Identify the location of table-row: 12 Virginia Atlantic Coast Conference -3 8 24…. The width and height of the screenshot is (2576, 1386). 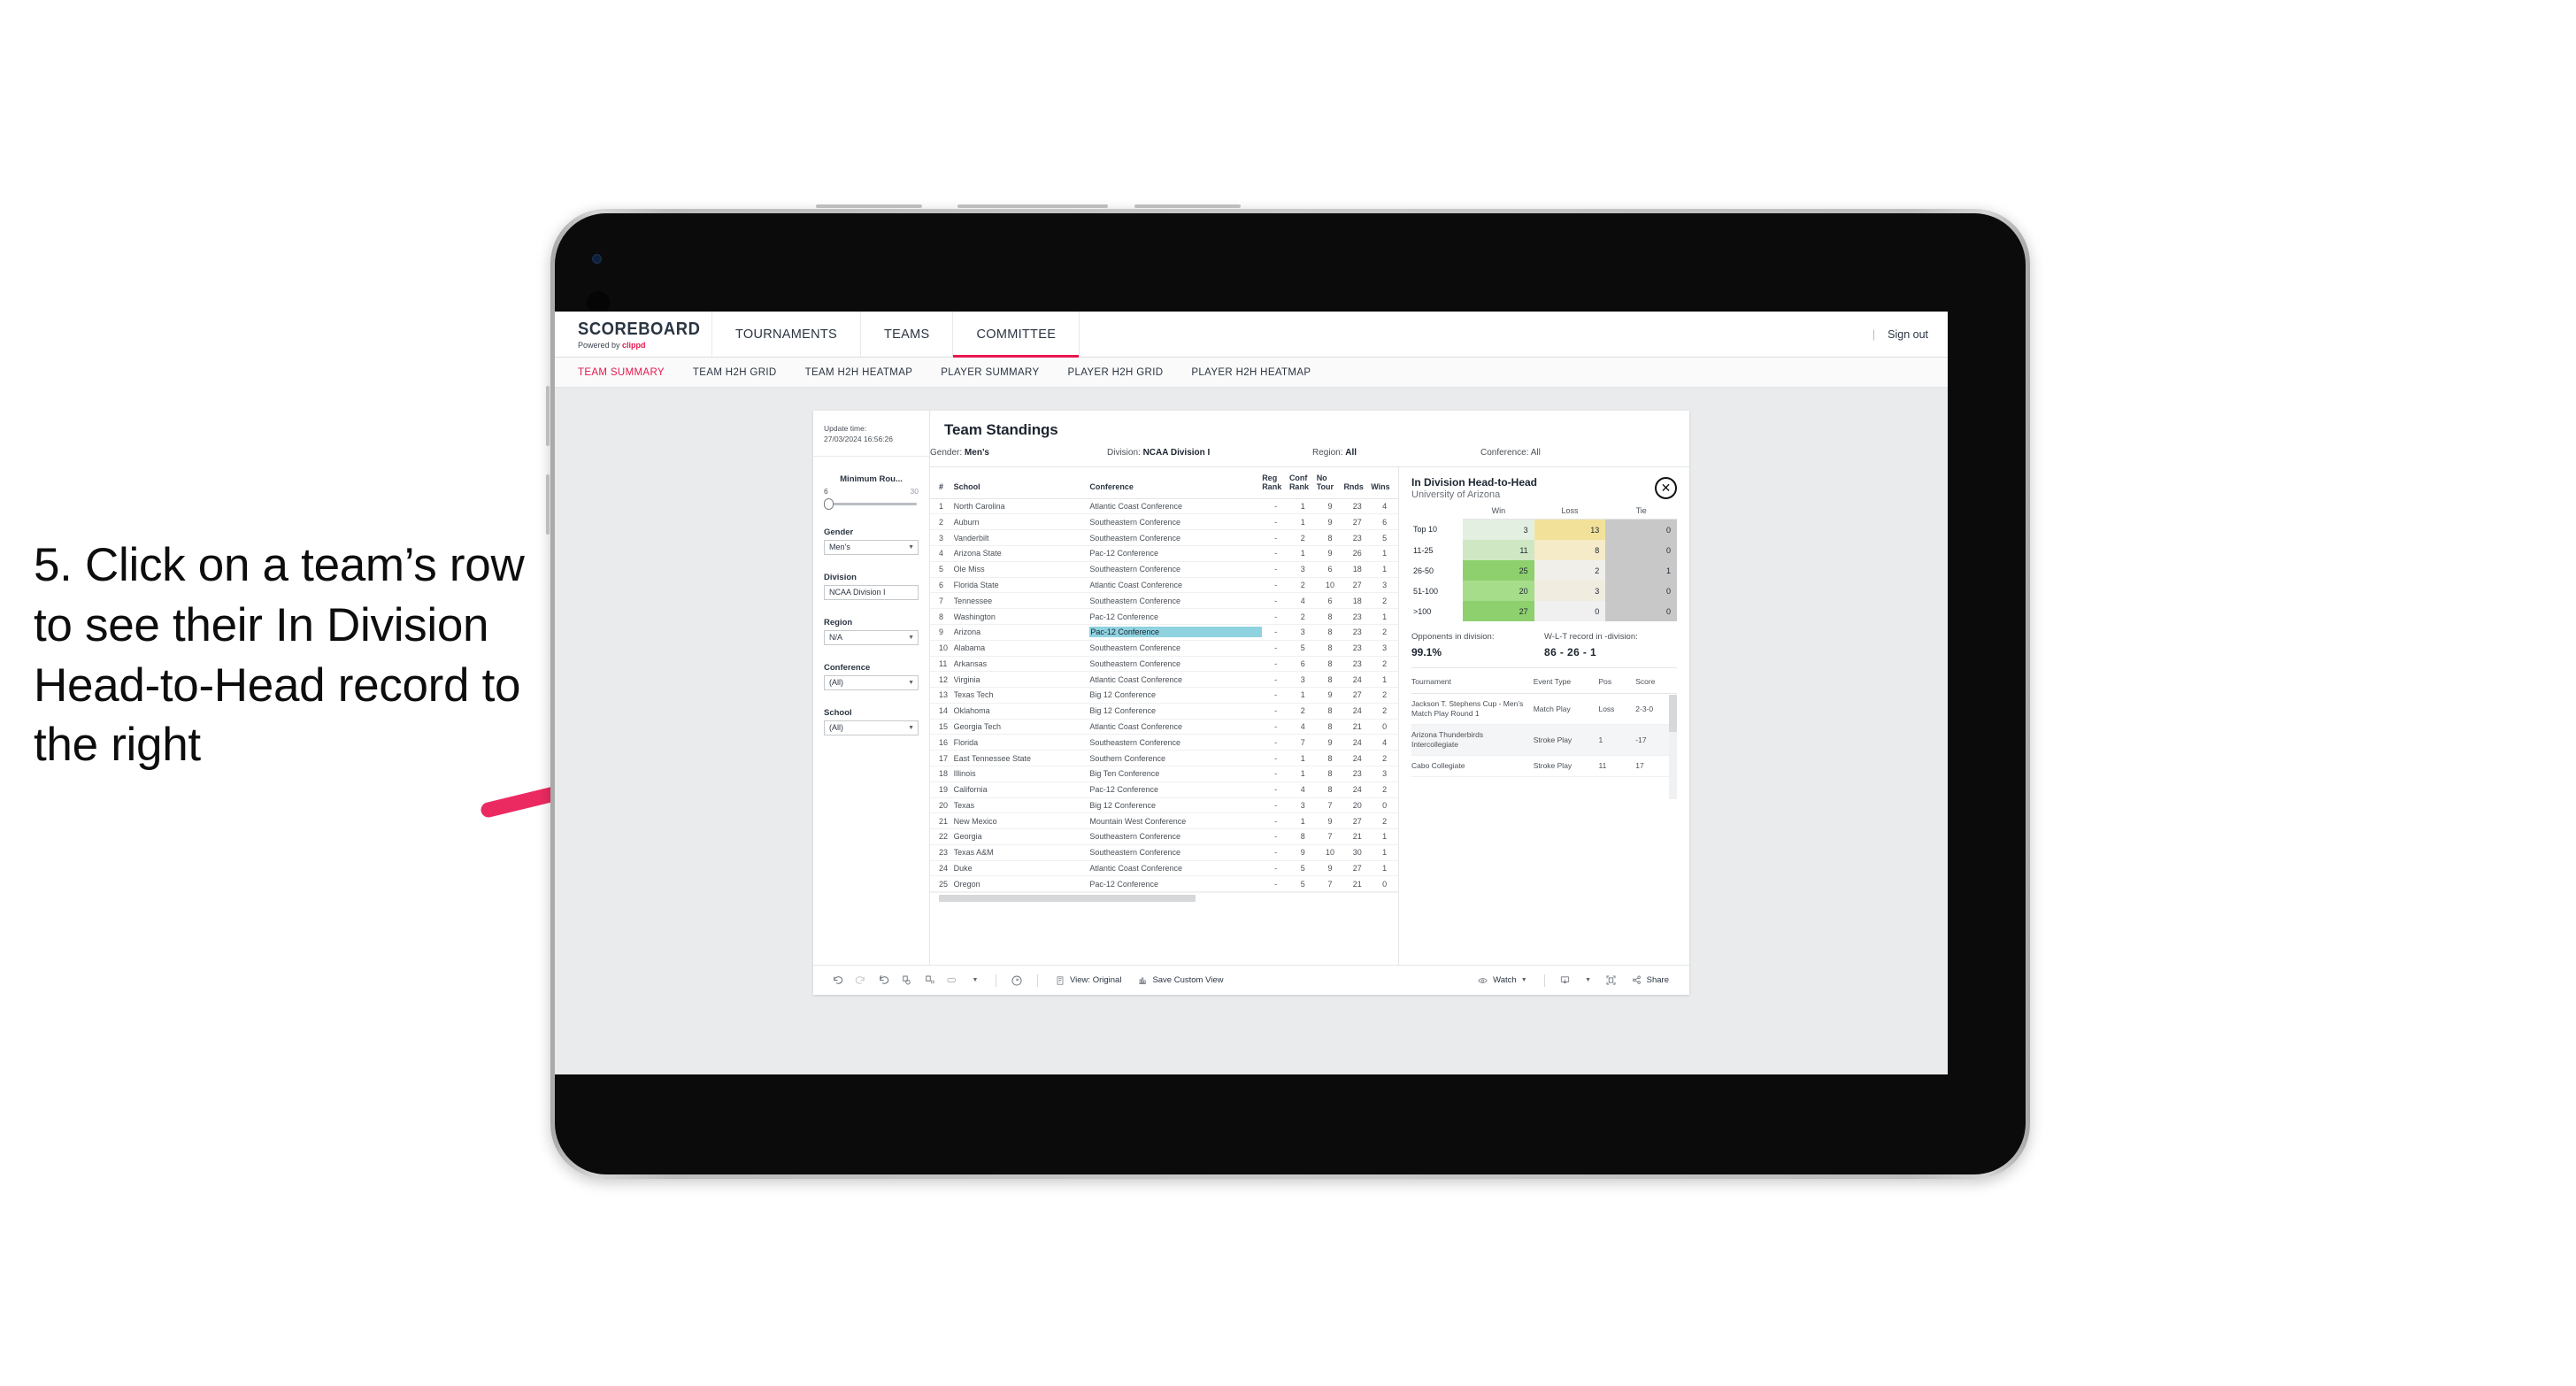
(1164, 680).